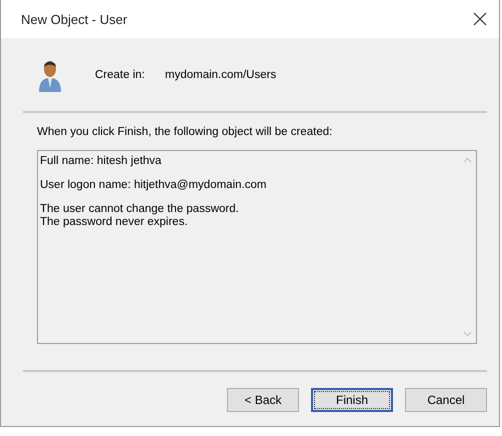 The width and height of the screenshot is (502, 436). What do you see at coordinates (446, 400) in the screenshot?
I see `dialog-button: Cancel` at bounding box center [446, 400].